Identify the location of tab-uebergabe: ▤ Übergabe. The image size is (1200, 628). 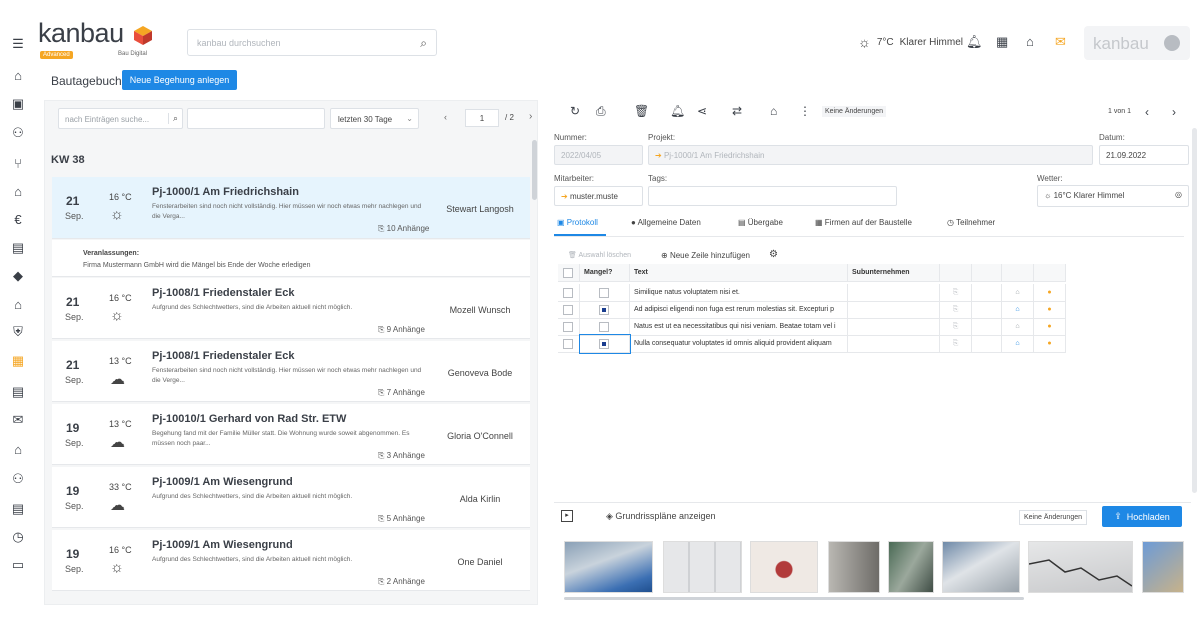
(760, 222).